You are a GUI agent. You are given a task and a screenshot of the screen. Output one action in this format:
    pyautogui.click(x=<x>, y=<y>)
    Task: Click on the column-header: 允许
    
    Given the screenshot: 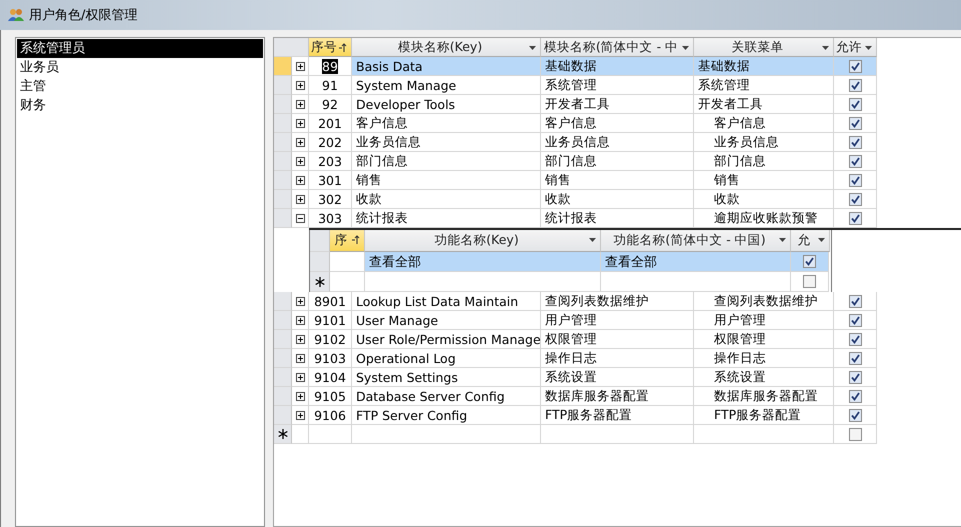 What is the action you would take?
    pyautogui.click(x=855, y=47)
    